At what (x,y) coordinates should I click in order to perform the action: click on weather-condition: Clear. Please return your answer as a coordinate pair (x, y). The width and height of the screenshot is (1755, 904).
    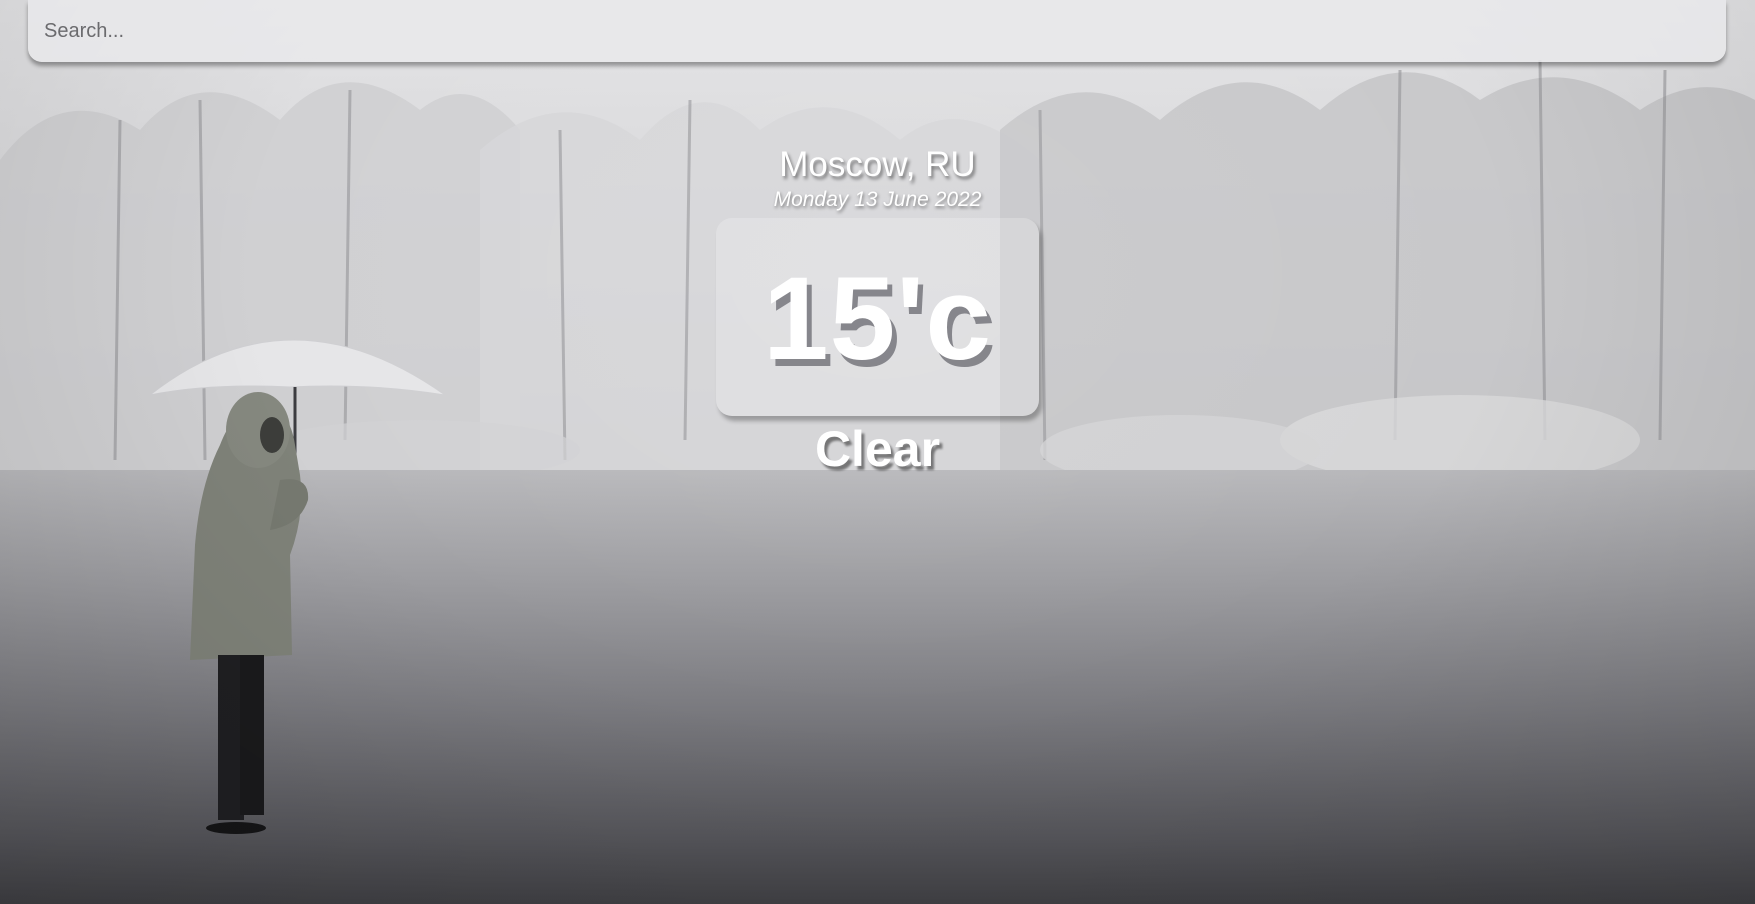
    Looking at the image, I should click on (877, 449).